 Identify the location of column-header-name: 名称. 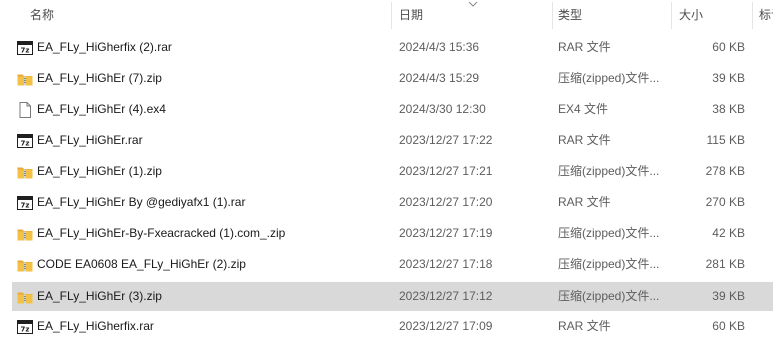
(207, 15).